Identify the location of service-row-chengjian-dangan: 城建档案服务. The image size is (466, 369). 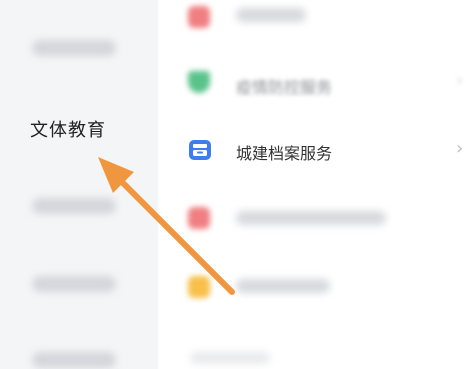
(284, 152).